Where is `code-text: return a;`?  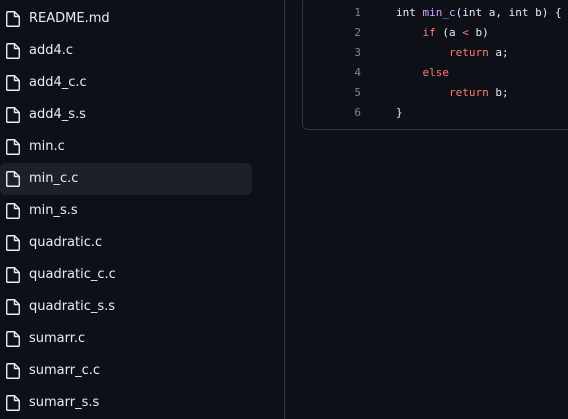 code-text: return a; is located at coordinates (452, 53).